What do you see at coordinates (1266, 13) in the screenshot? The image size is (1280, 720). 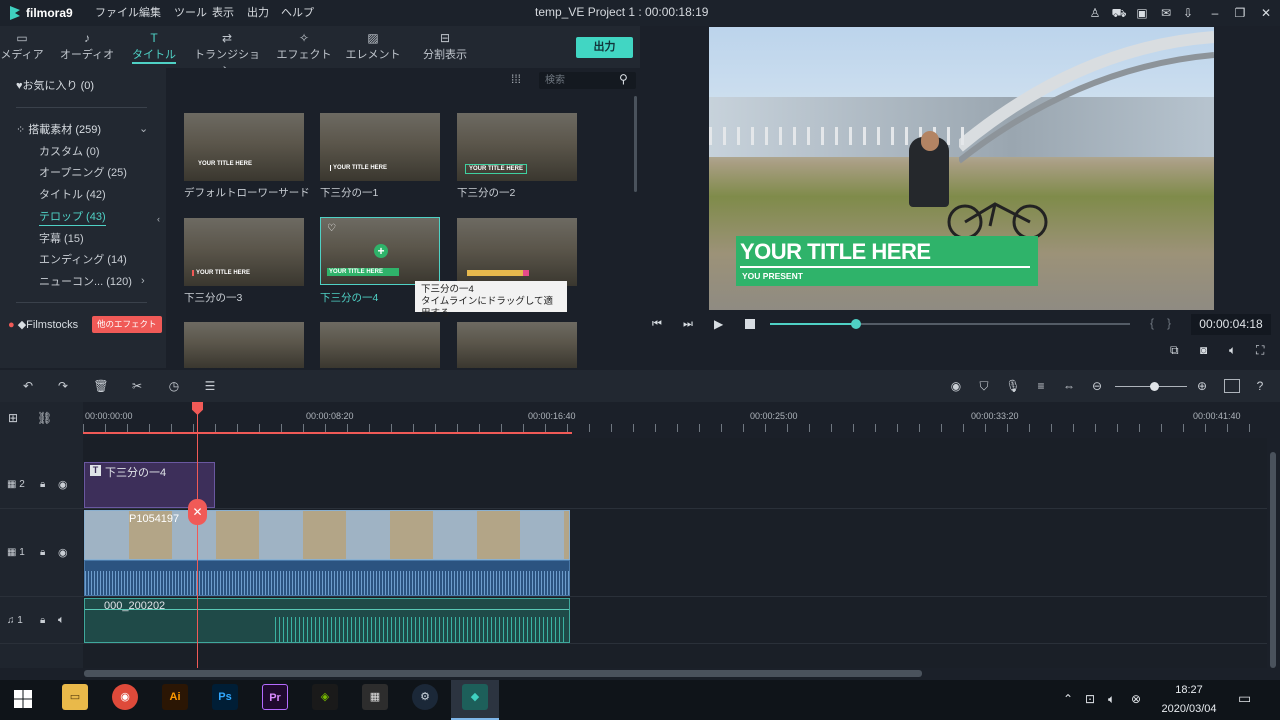 I see `close-icon: ✕` at bounding box center [1266, 13].